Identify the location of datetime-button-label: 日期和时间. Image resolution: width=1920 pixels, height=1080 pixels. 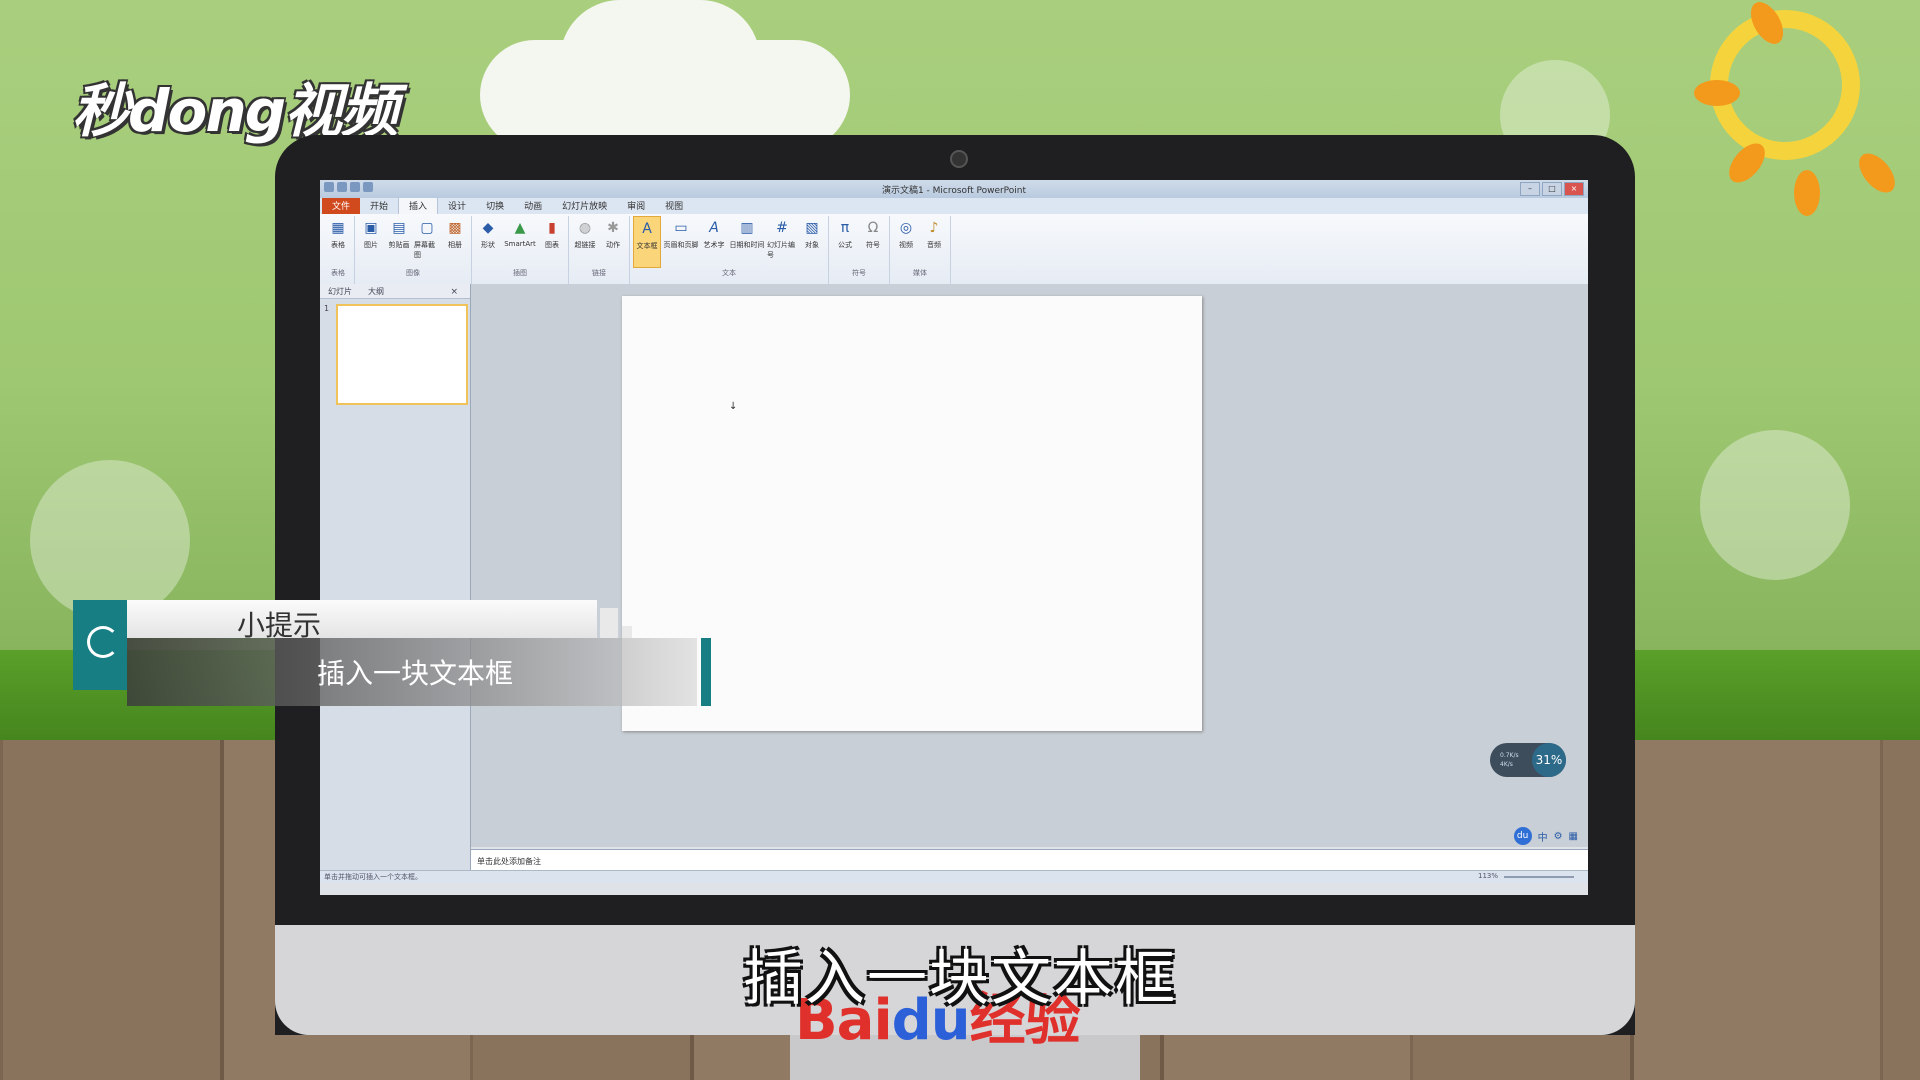
(747, 245).